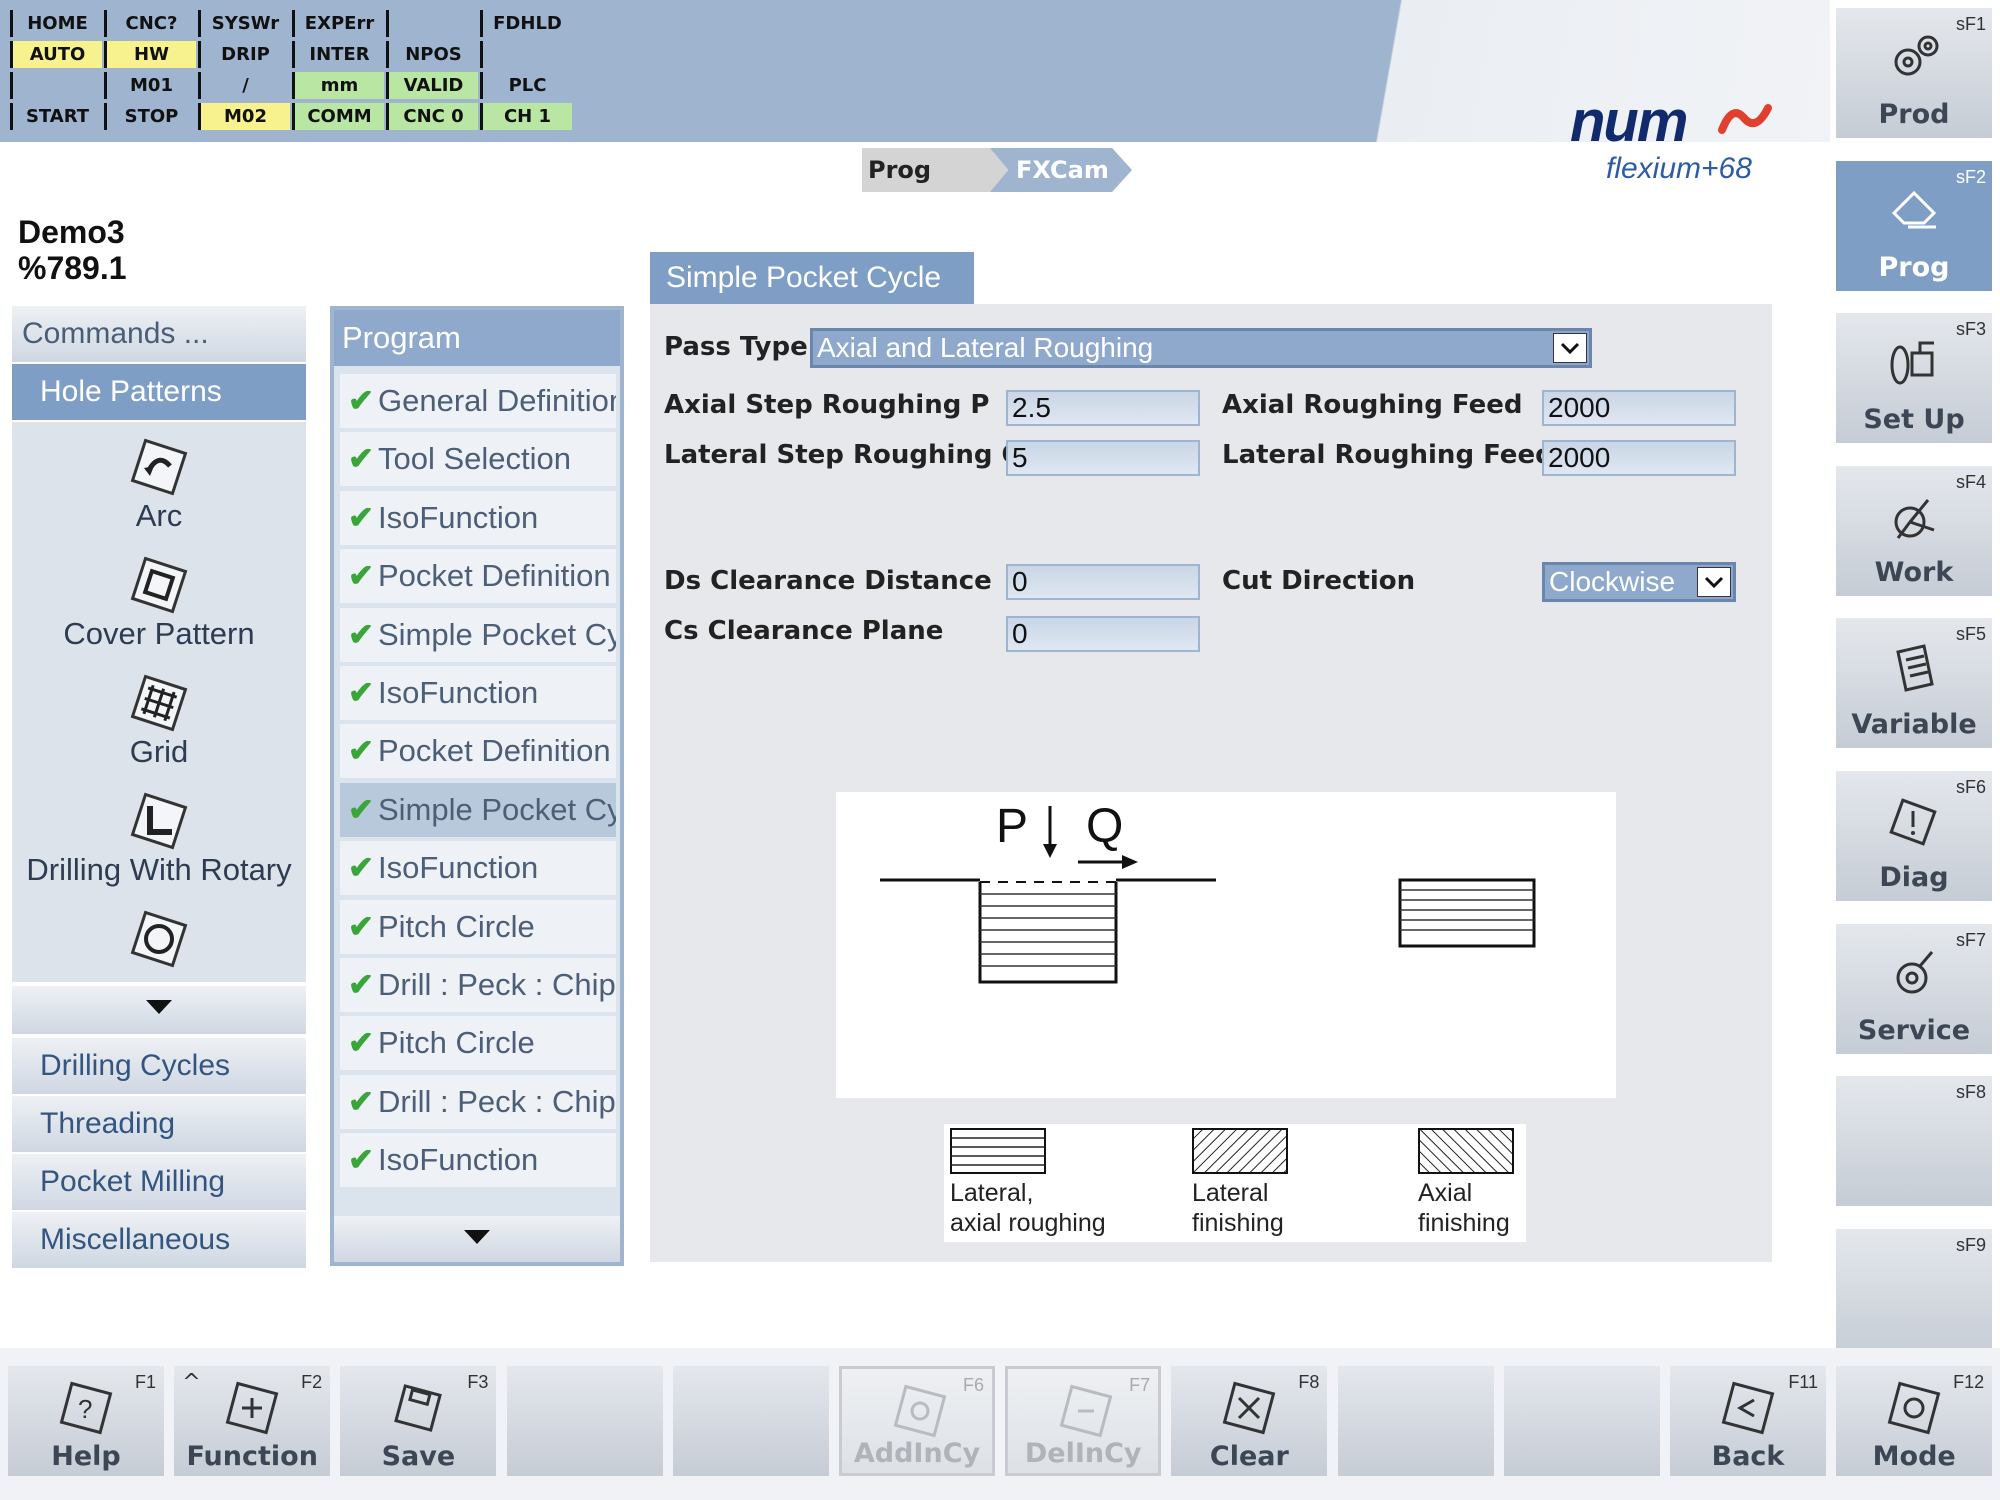 The width and height of the screenshot is (2000, 1500). What do you see at coordinates (145, 1382) in the screenshot?
I see `fkey-code: F1` at bounding box center [145, 1382].